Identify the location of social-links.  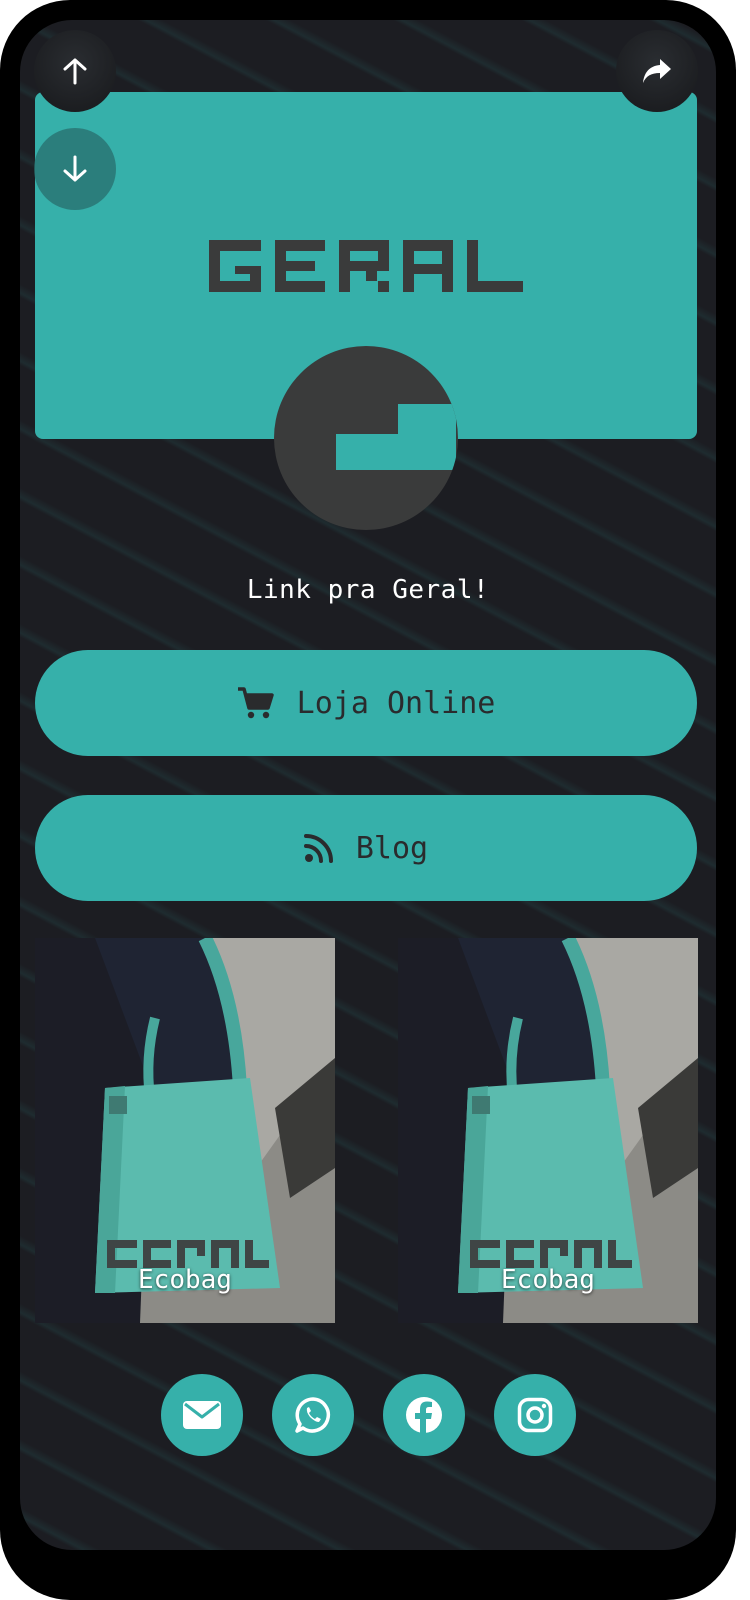
(368, 1415).